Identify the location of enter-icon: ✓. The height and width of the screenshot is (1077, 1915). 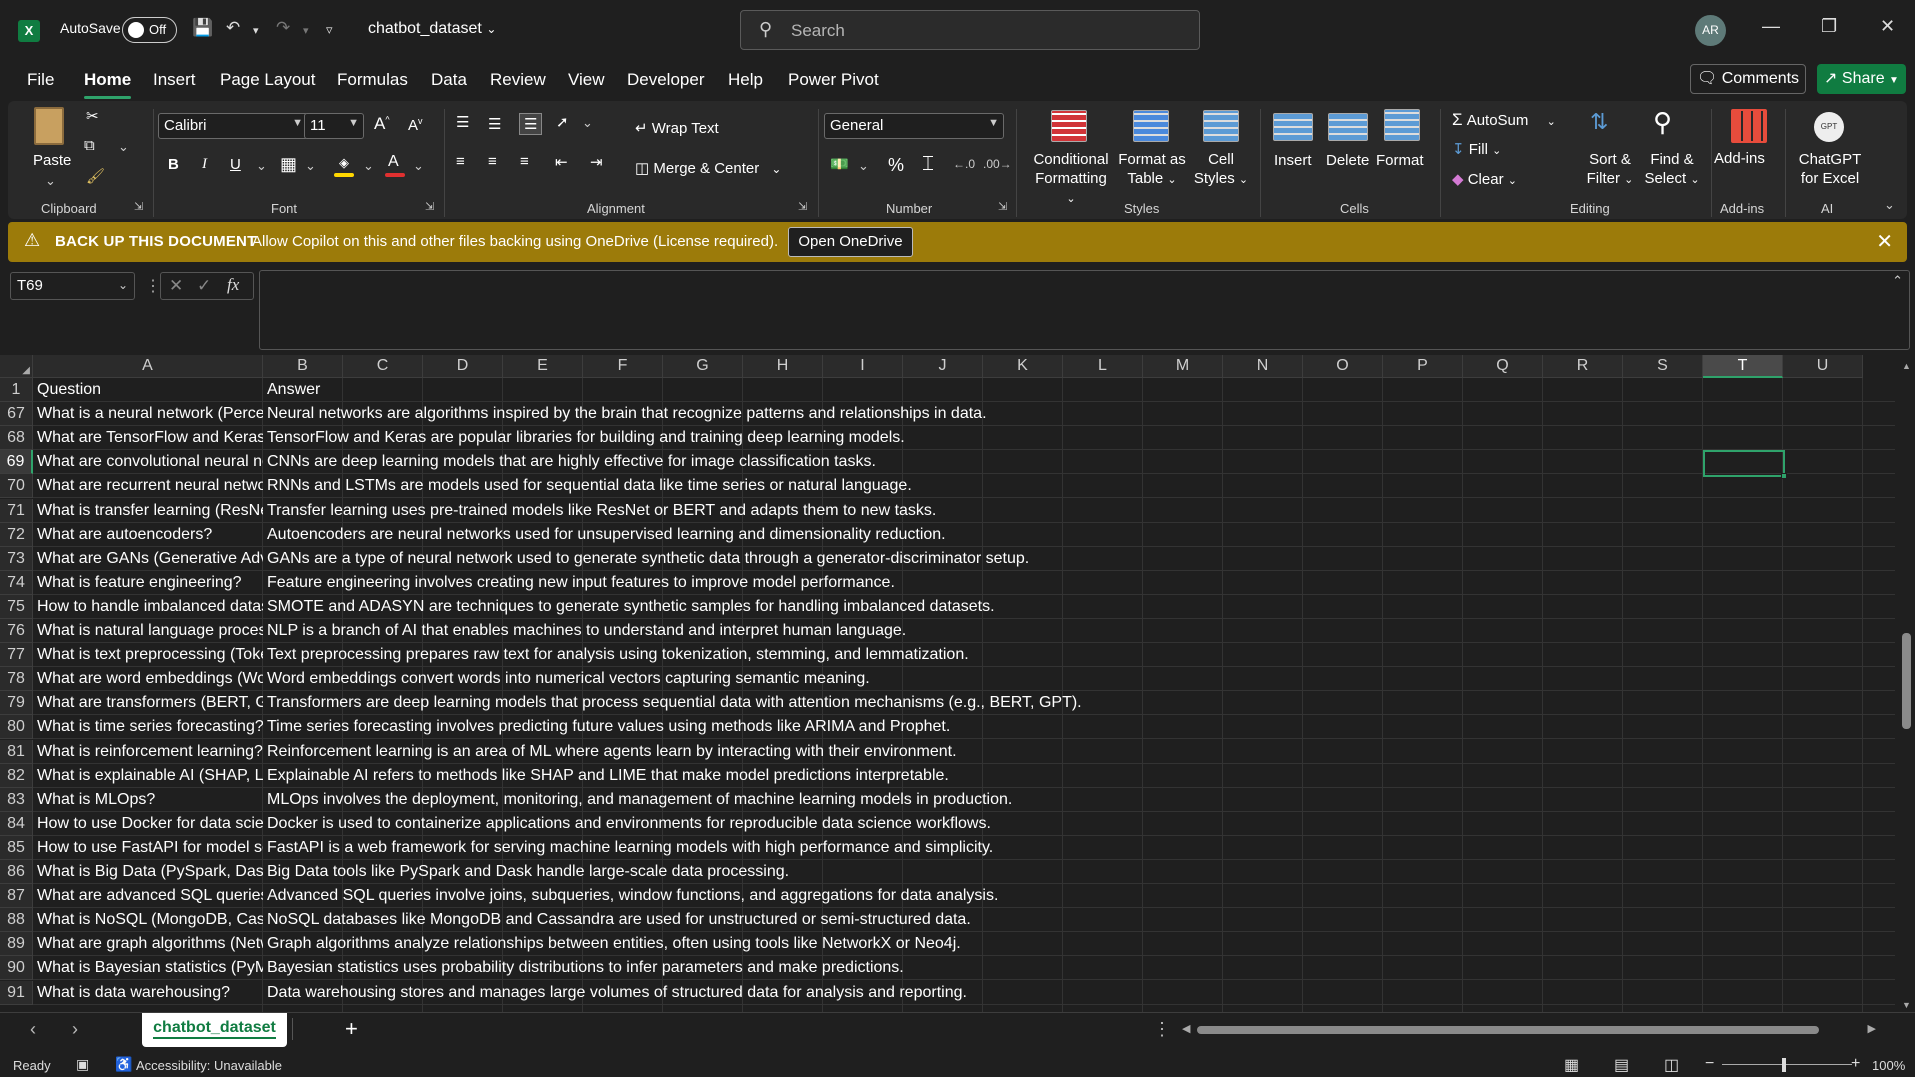
(204, 286).